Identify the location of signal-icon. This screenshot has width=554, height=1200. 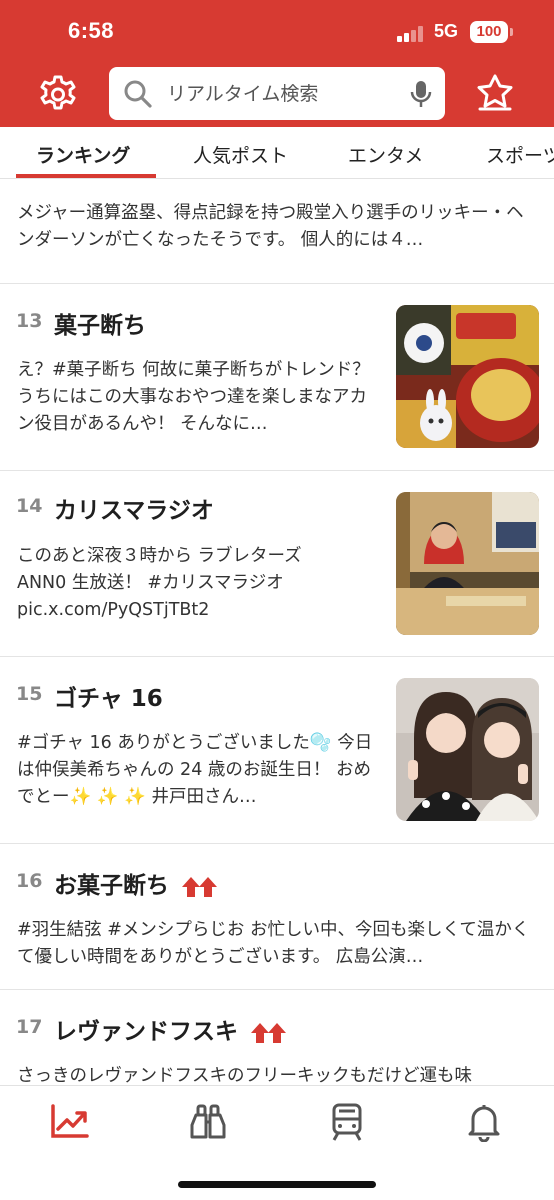
(412, 34).